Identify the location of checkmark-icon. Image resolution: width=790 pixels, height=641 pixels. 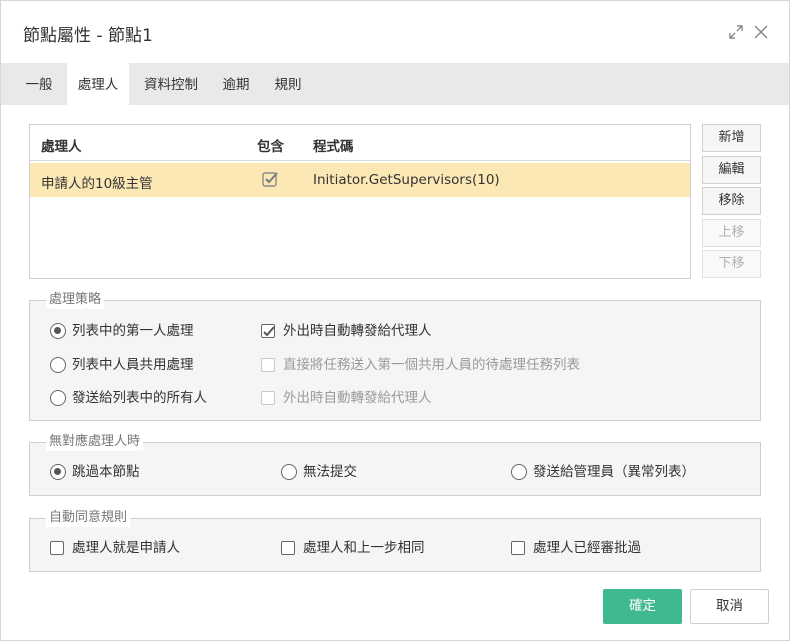
(271, 181).